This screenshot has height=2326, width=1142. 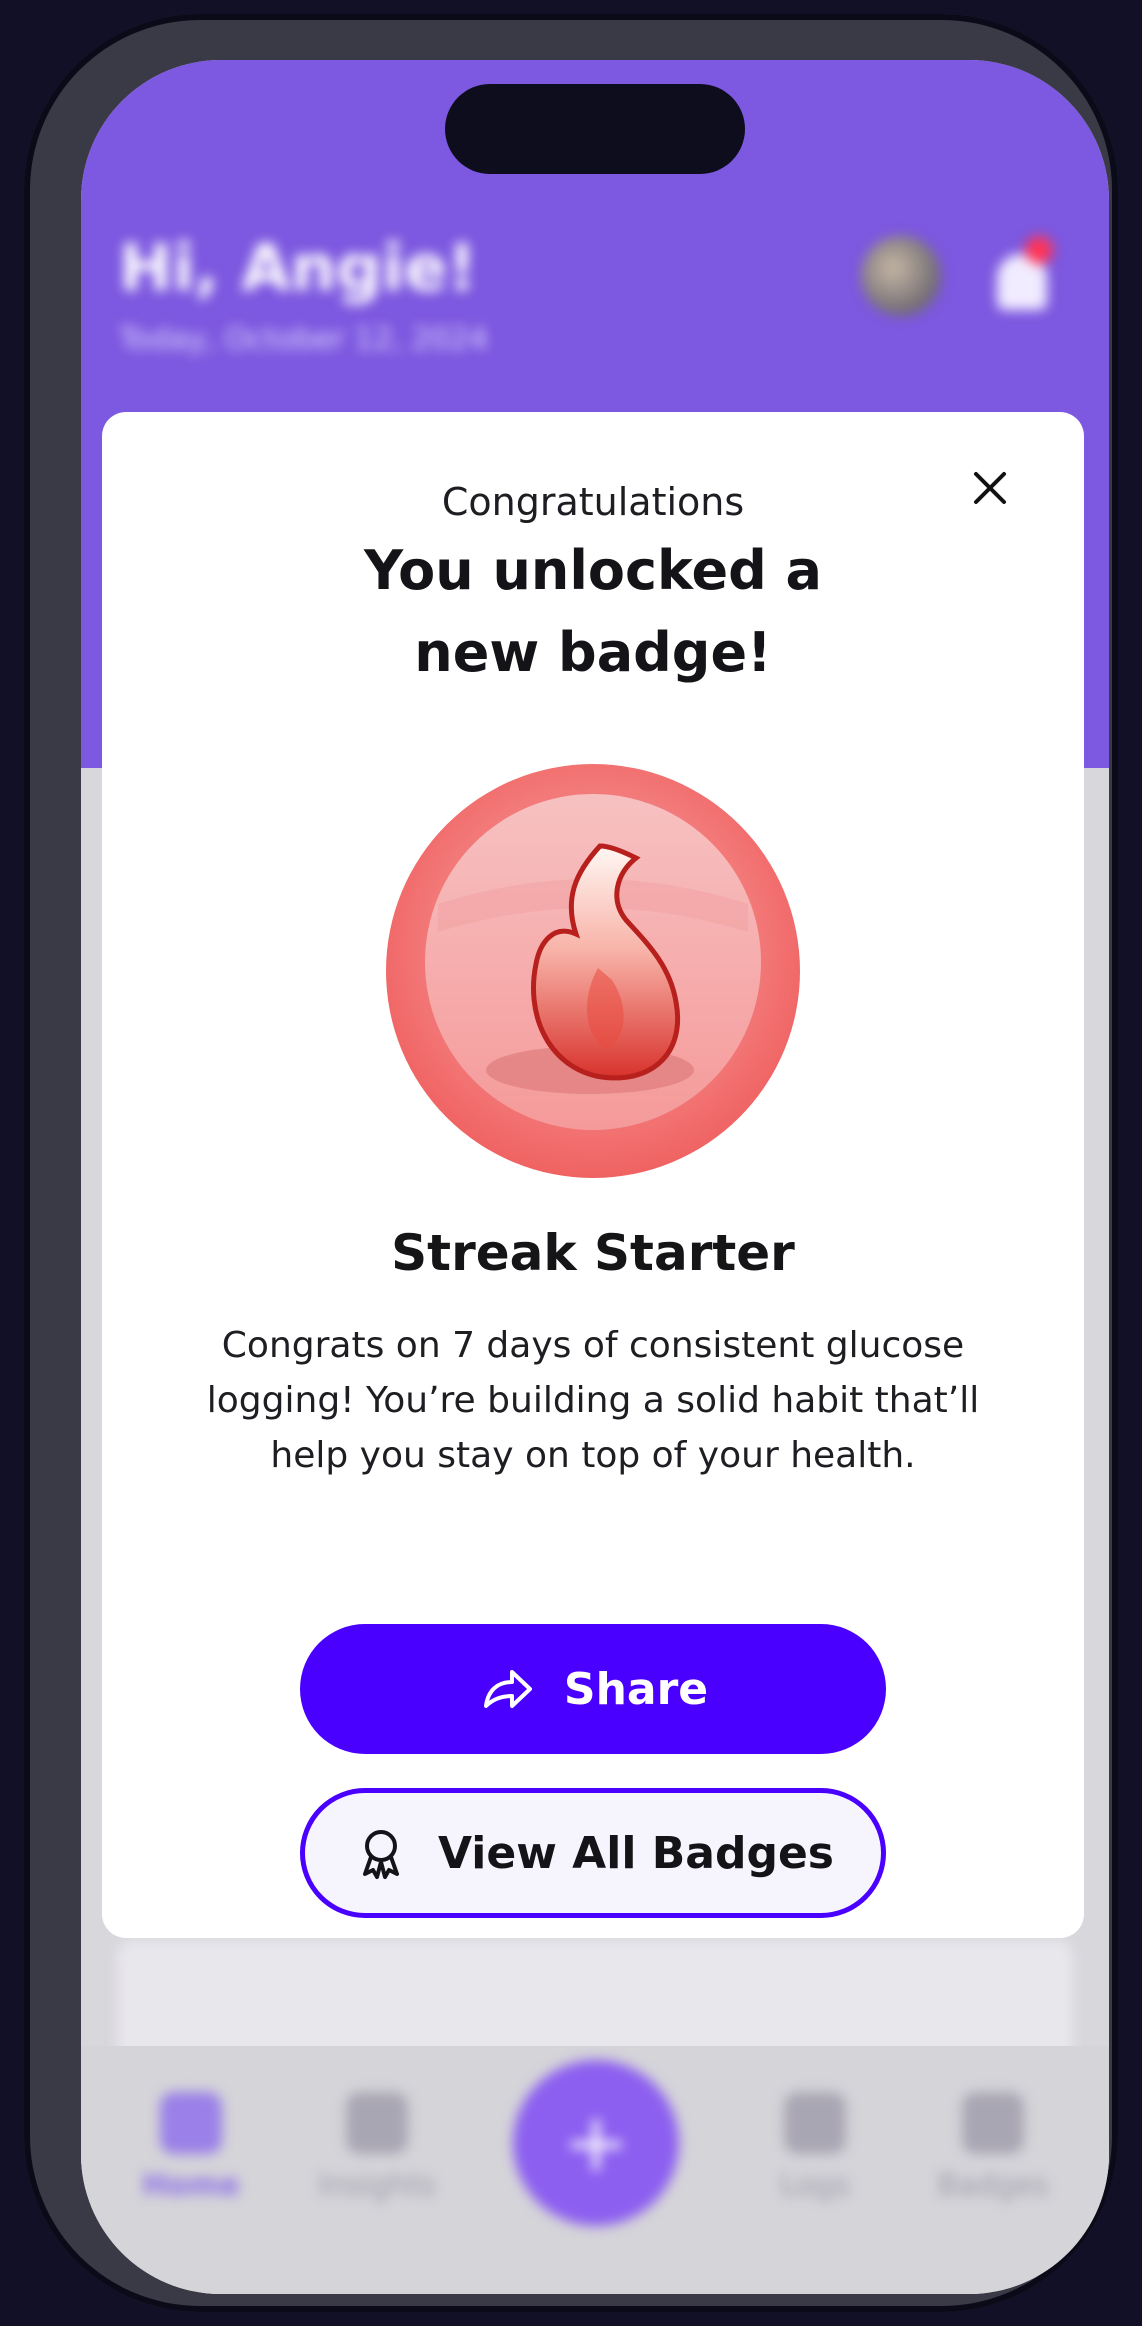 I want to click on nav-insights: Insights, so click(x=377, y=2147).